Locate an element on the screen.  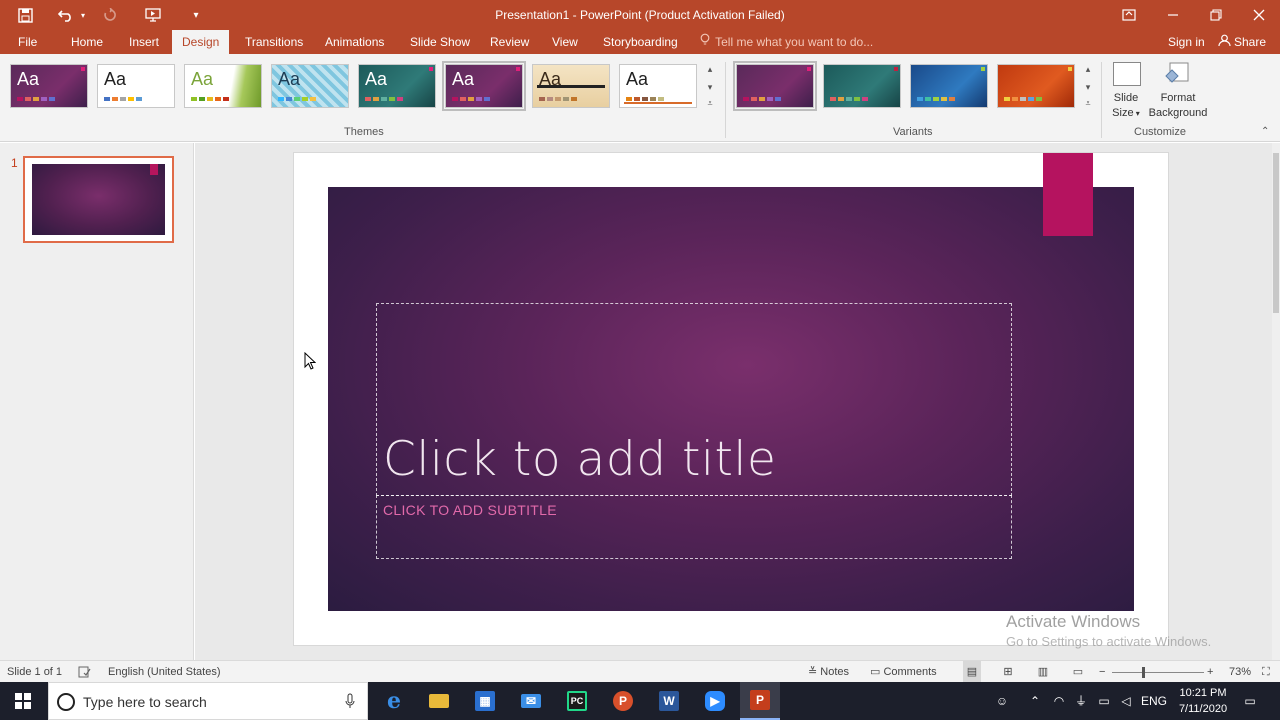
zoom-out-icon: − is located at coordinates (1102, 672).